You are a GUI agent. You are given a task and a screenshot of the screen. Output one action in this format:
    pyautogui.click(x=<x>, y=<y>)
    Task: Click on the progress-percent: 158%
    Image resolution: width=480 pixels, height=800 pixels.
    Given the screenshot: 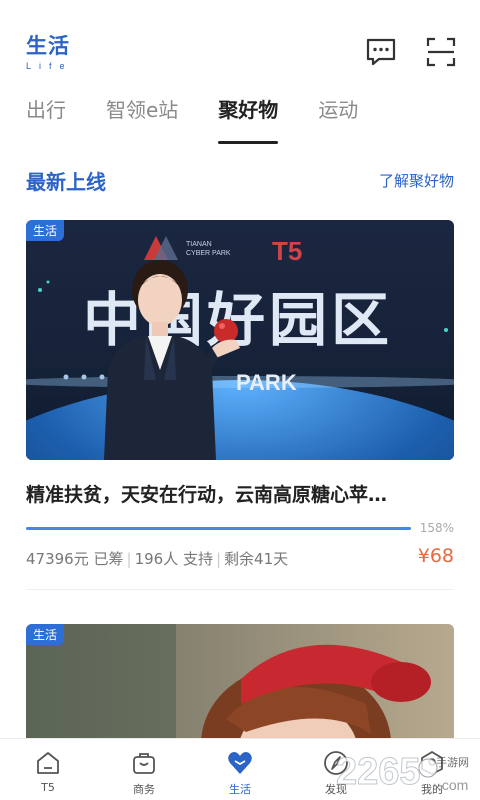 What is the action you would take?
    pyautogui.click(x=436, y=528)
    